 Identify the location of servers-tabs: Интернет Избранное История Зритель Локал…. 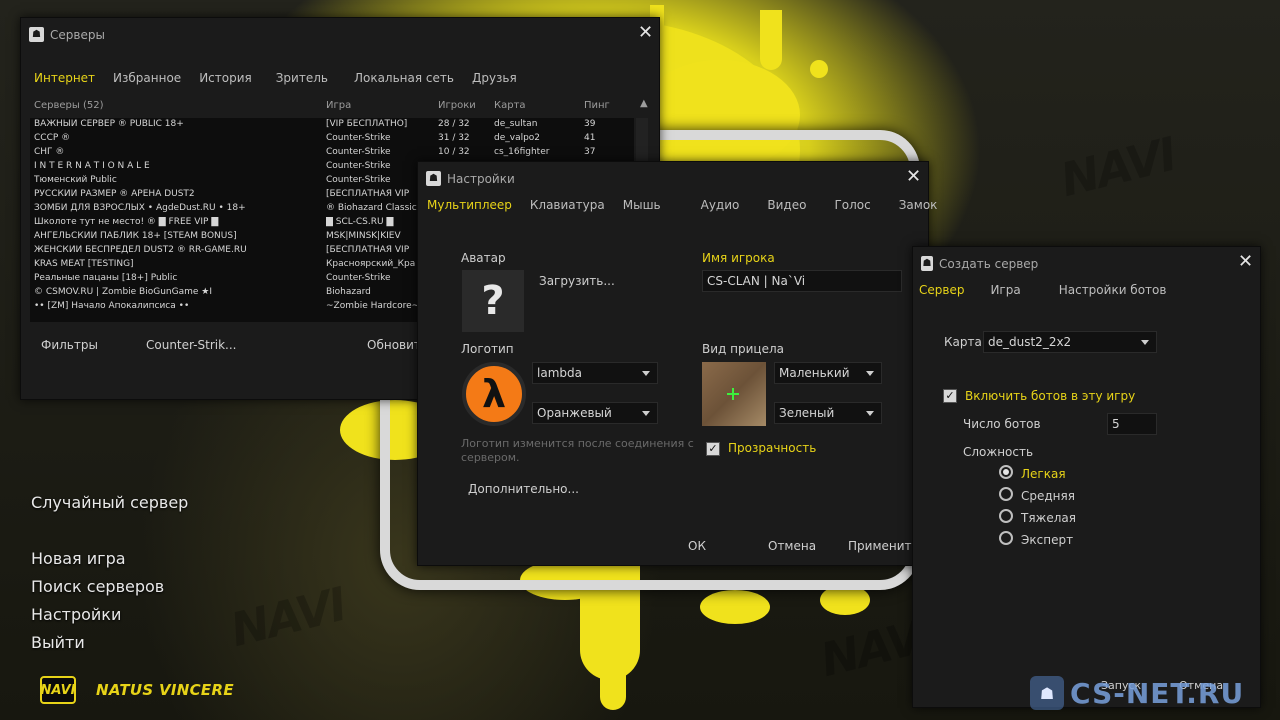
(275, 78).